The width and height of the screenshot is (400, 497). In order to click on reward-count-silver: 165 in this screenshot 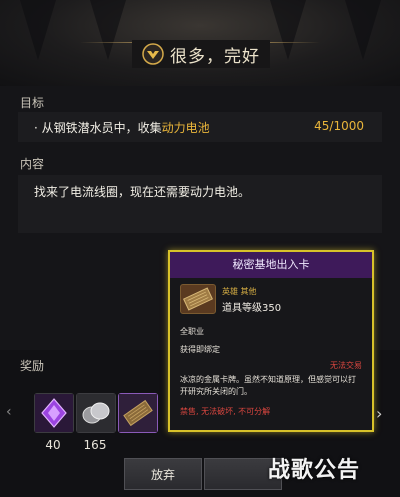, I will do `click(95, 445)`.